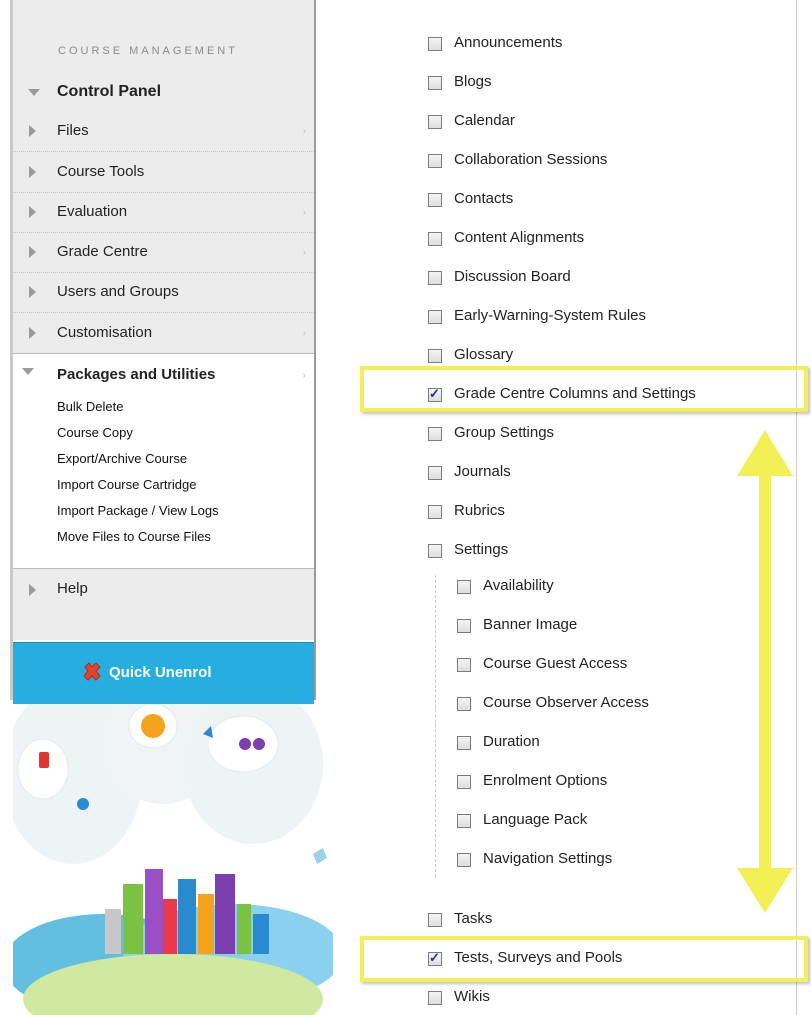  What do you see at coordinates (163, 253) in the screenshot?
I see `sidebar-item-grade-centre: Grade Centre ›` at bounding box center [163, 253].